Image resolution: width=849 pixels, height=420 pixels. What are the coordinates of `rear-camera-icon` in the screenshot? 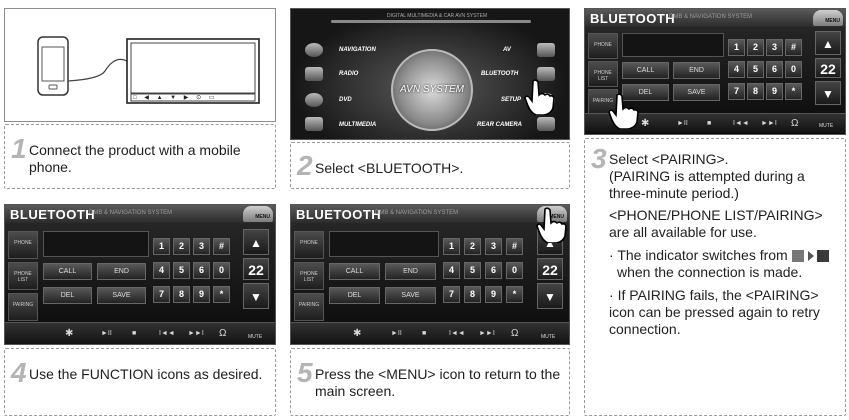 It's located at (546, 124).